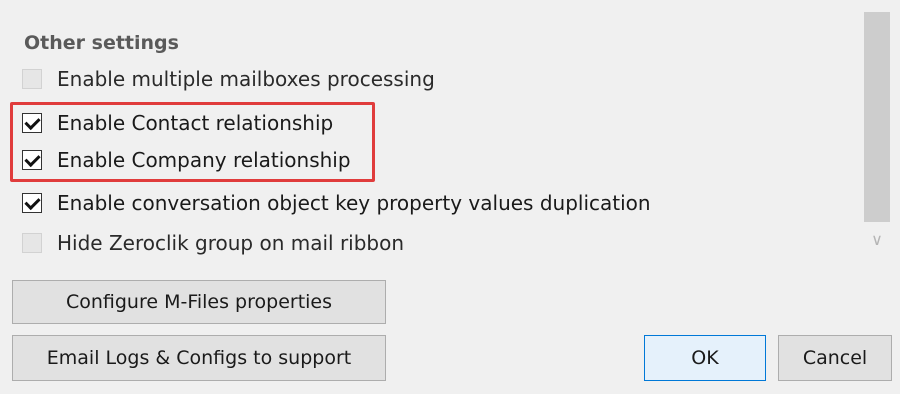 The image size is (900, 394). What do you see at coordinates (835, 358) in the screenshot?
I see `cancel-button: Cancel` at bounding box center [835, 358].